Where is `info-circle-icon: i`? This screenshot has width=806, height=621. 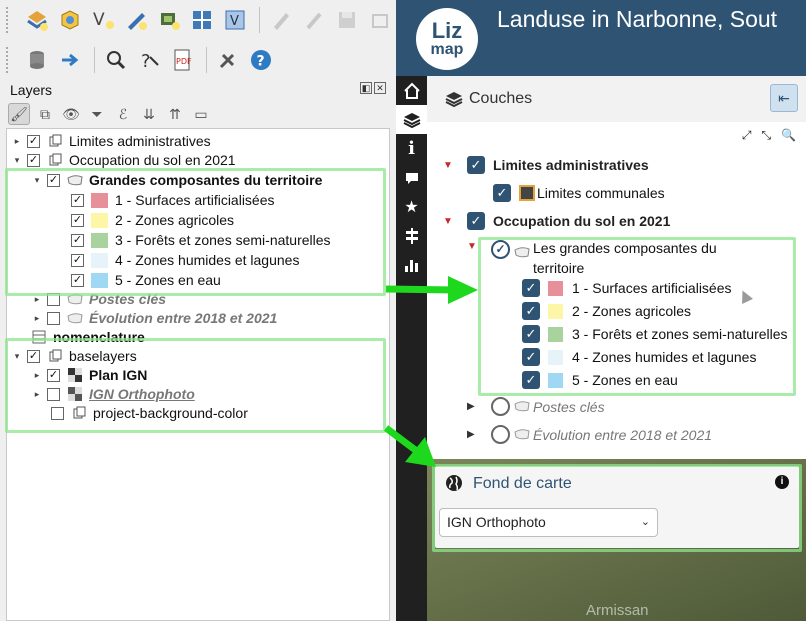 info-circle-icon: i is located at coordinates (782, 482).